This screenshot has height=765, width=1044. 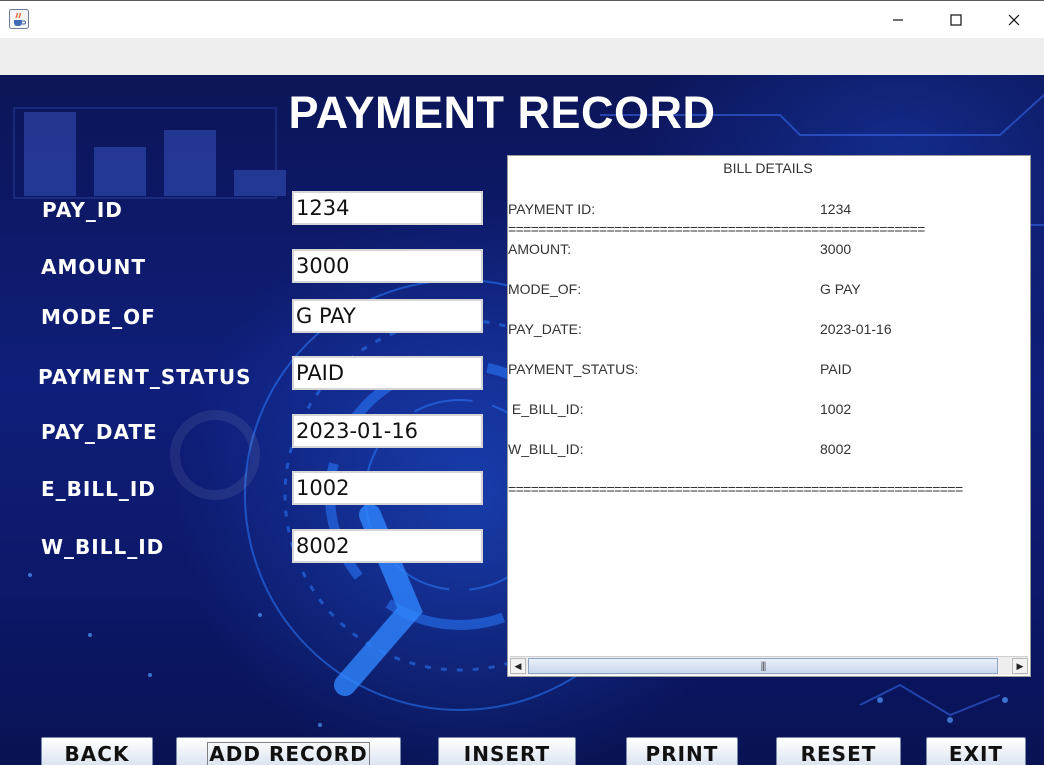 I want to click on horizontal-scrollbar: ◀ ||| ▶, so click(x=769, y=665).